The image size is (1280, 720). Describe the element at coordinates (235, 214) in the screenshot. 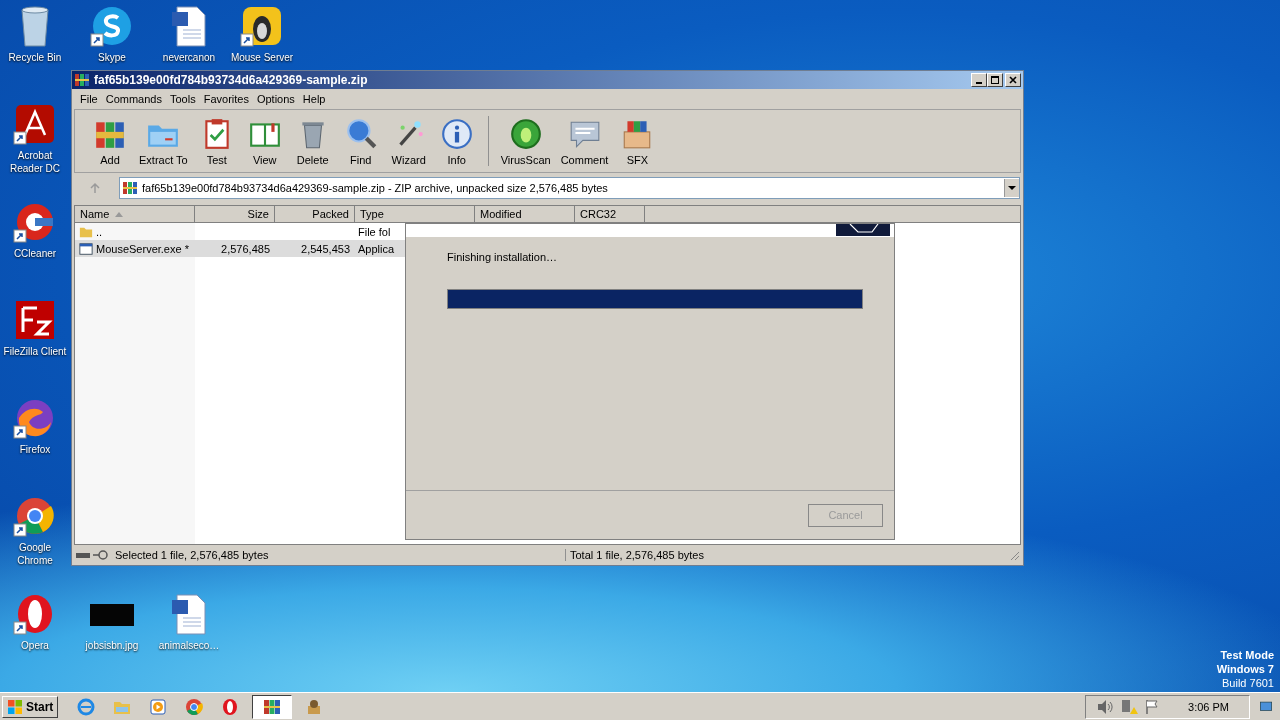

I see `column-header: Size` at that location.